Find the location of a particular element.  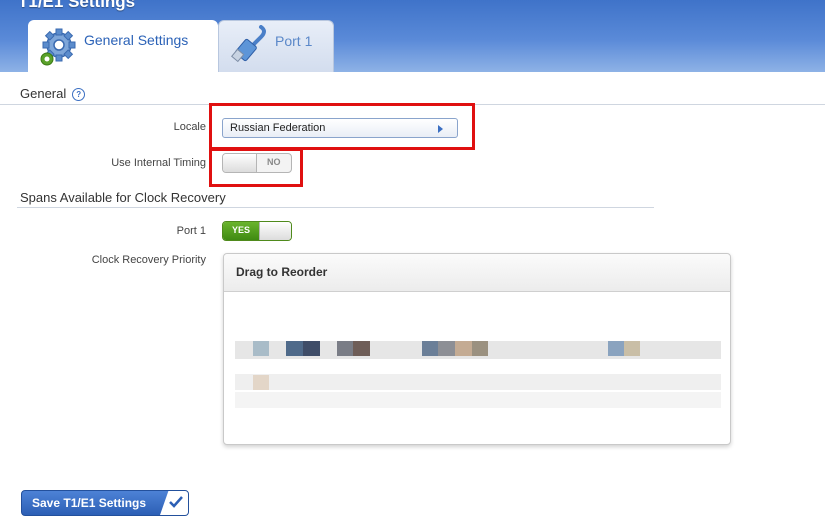

tab-port-1: Port 1 is located at coordinates (276, 46).